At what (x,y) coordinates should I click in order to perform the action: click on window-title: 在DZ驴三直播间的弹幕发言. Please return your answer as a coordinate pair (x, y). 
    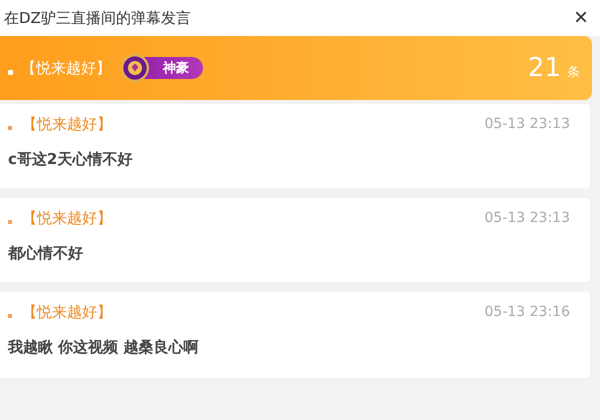
    Looking at the image, I should click on (97, 18).